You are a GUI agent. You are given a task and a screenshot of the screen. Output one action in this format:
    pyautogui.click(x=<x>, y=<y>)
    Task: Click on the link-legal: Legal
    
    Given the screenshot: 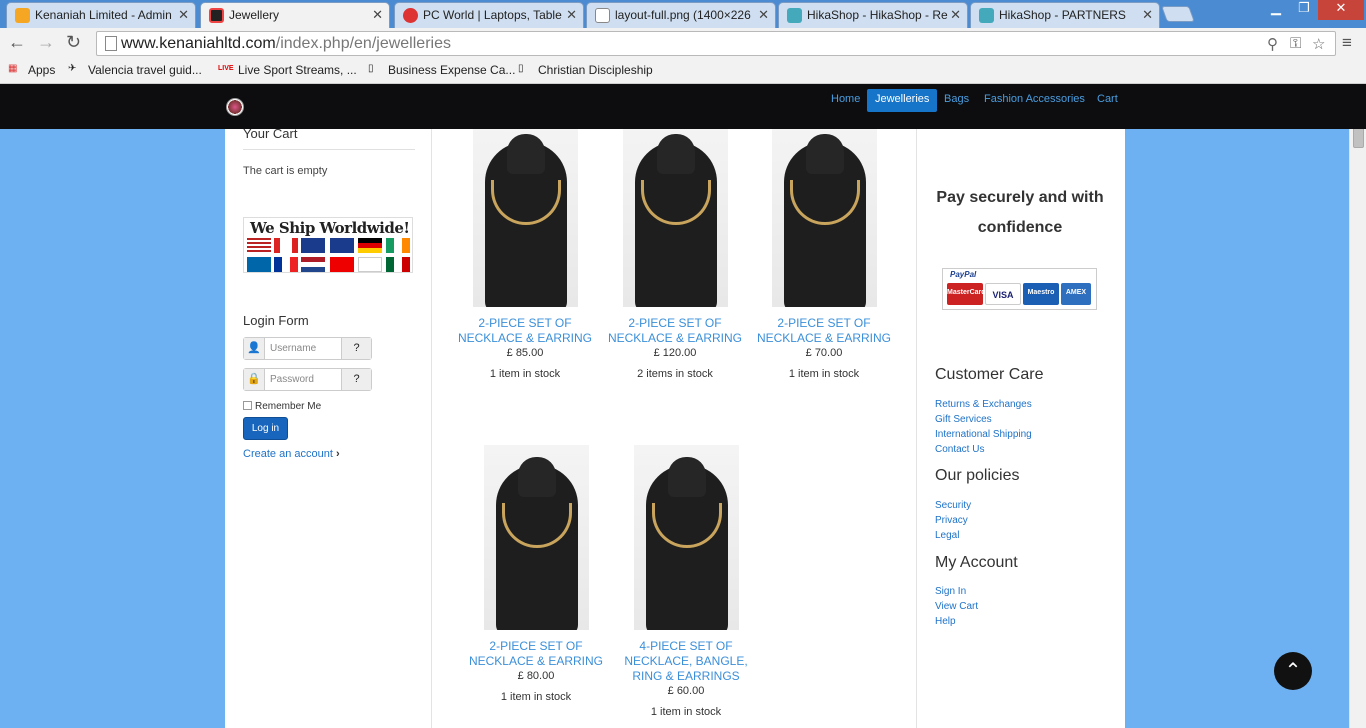 What is the action you would take?
    pyautogui.click(x=947, y=535)
    